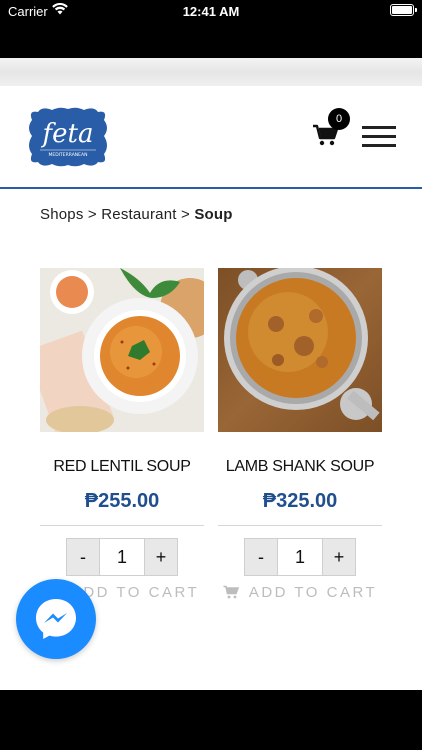 The height and width of the screenshot is (750, 422). I want to click on breadcrumb-current: Soup, so click(213, 214).